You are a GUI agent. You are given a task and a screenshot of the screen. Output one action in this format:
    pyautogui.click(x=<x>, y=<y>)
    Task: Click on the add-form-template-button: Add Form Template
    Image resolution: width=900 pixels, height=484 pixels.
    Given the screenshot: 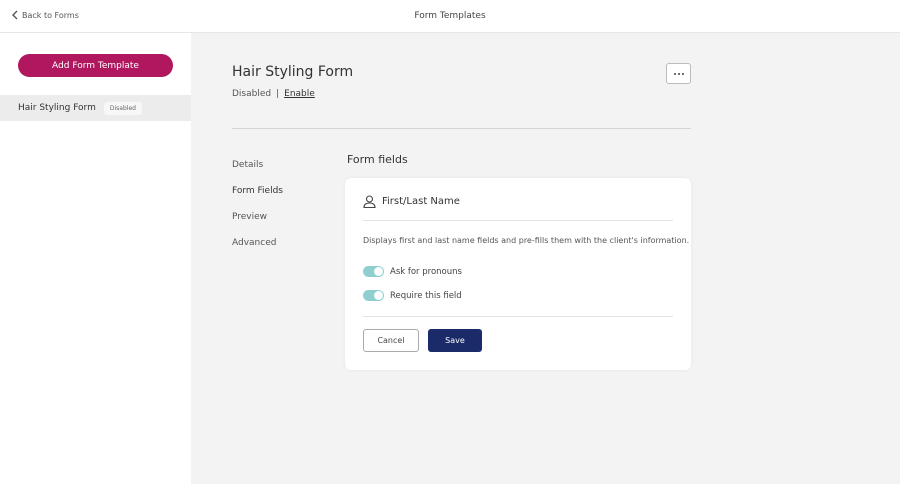 What is the action you would take?
    pyautogui.click(x=95, y=65)
    